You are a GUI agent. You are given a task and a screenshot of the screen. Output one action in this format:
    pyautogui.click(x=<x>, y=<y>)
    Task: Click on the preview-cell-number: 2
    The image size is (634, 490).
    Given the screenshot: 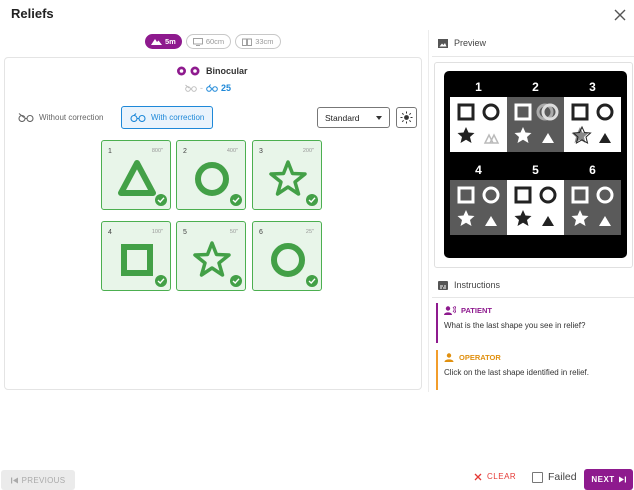 What is the action you would take?
    pyautogui.click(x=535, y=87)
    